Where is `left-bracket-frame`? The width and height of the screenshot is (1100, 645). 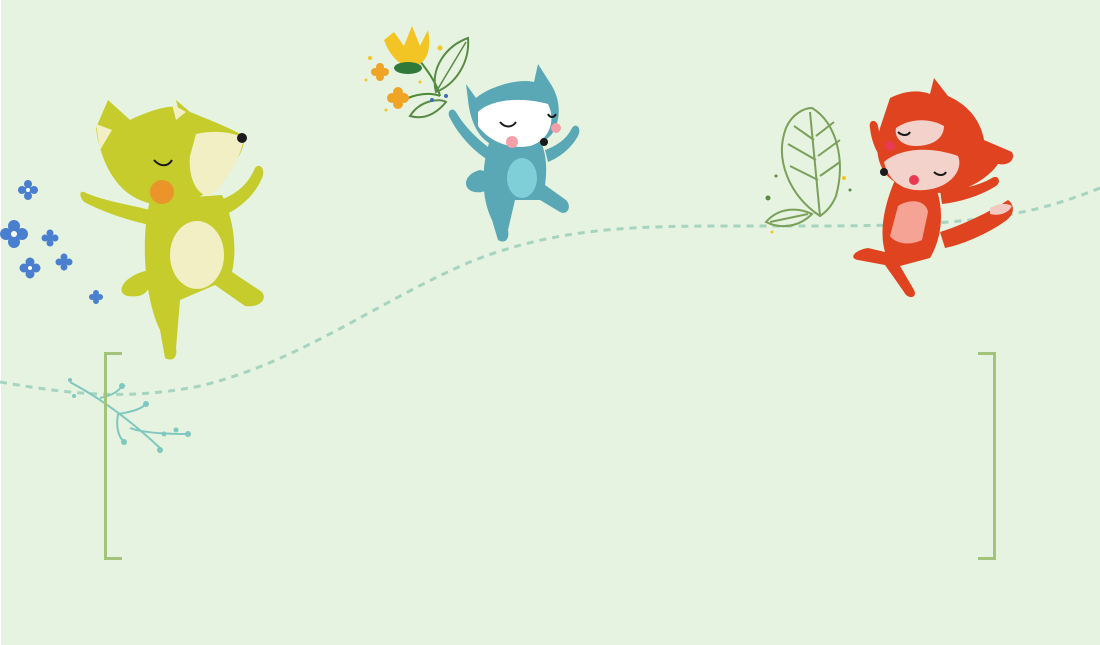
left-bracket-frame is located at coordinates (113, 456).